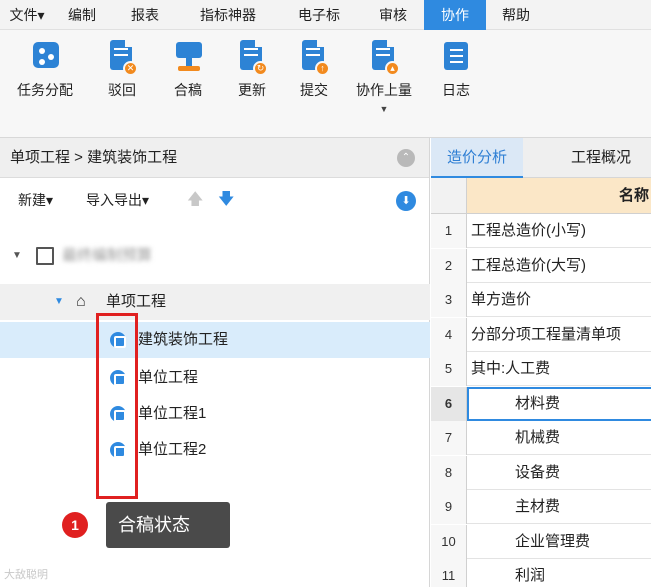 The height and width of the screenshot is (587, 651). Describe the element at coordinates (45, 80) in the screenshot. I see `task-assign-button: 任务分配` at that location.